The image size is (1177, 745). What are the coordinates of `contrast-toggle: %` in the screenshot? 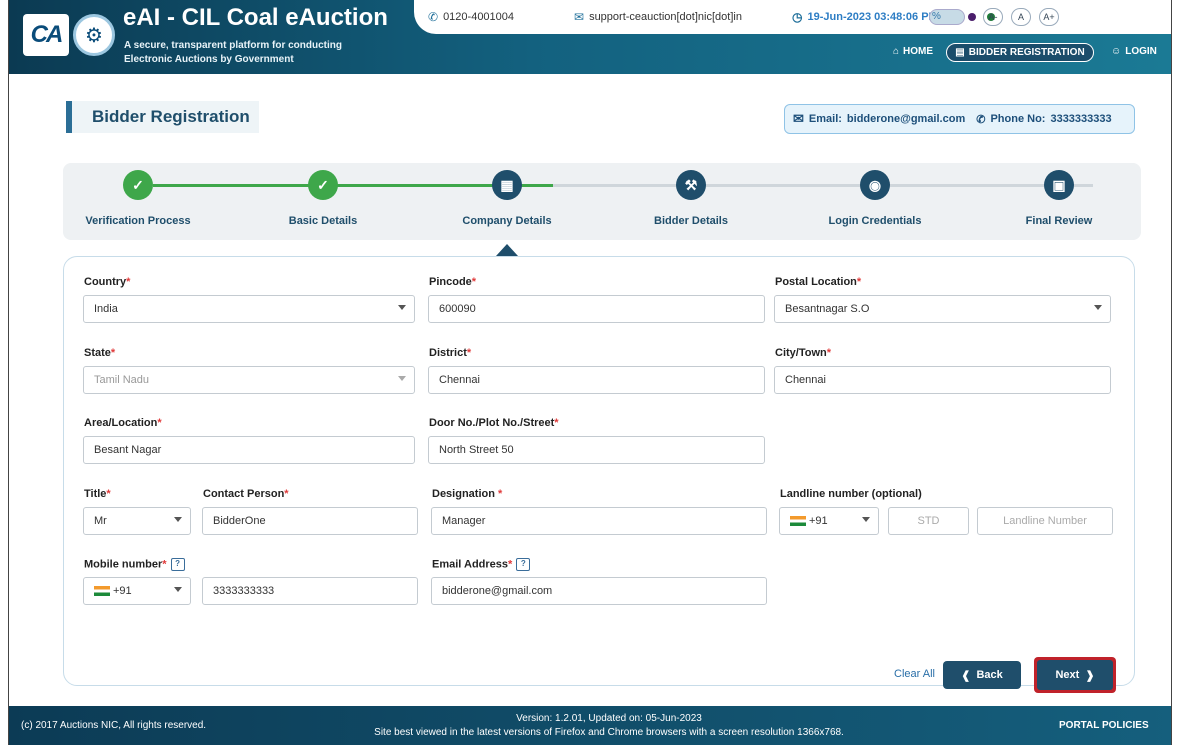 It's located at (947, 17).